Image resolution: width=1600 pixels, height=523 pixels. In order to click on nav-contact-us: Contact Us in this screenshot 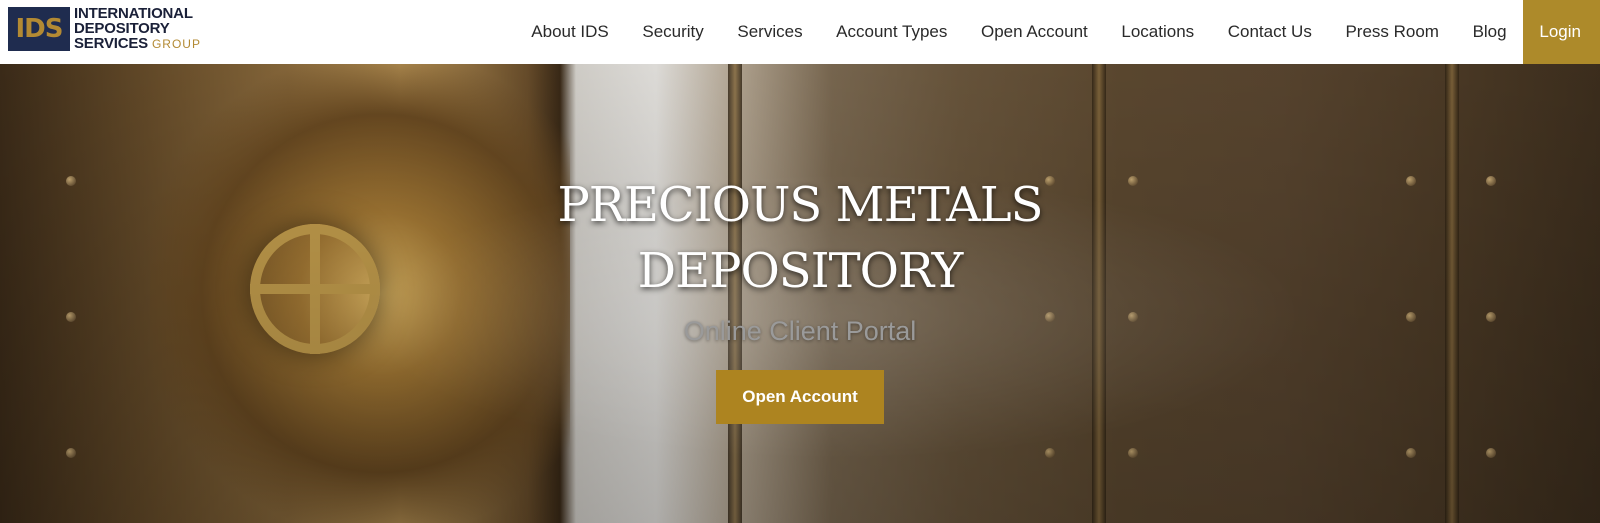, I will do `click(1270, 32)`.